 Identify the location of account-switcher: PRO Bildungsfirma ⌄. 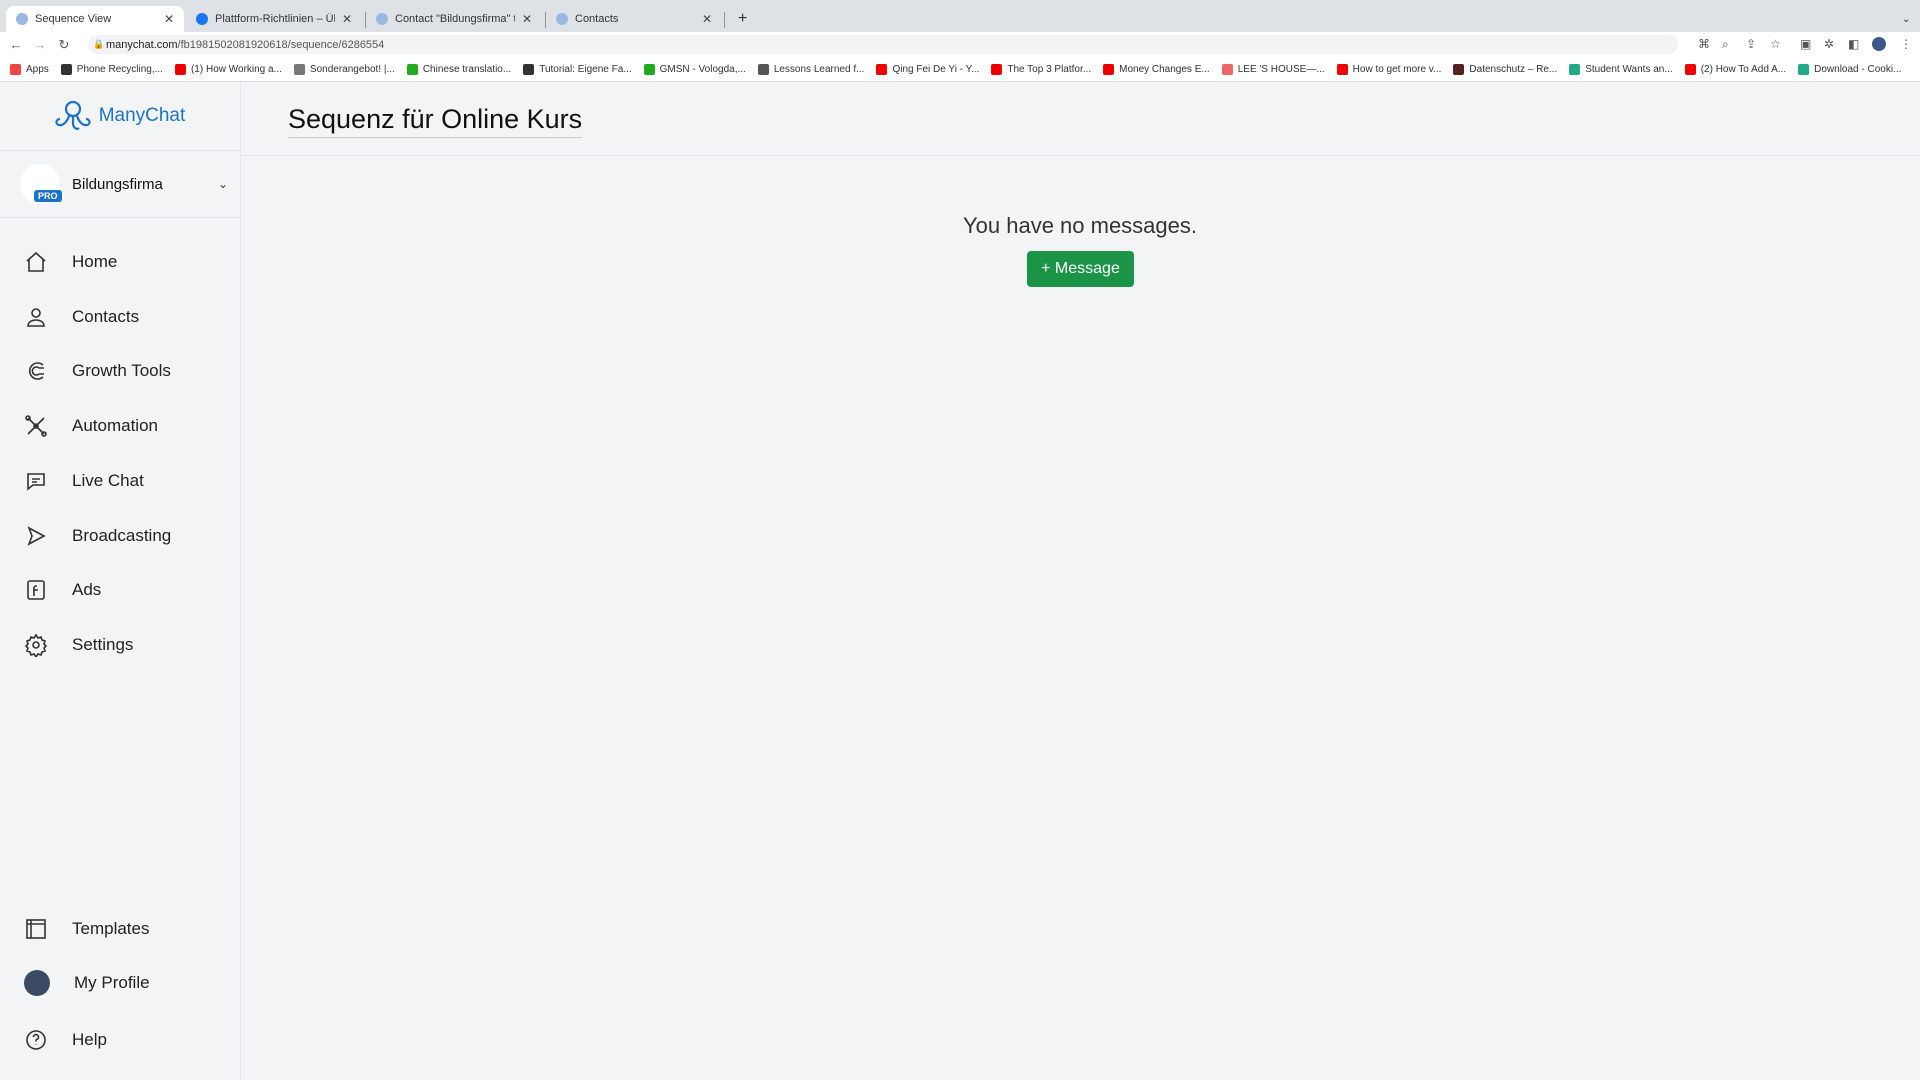
(120, 184).